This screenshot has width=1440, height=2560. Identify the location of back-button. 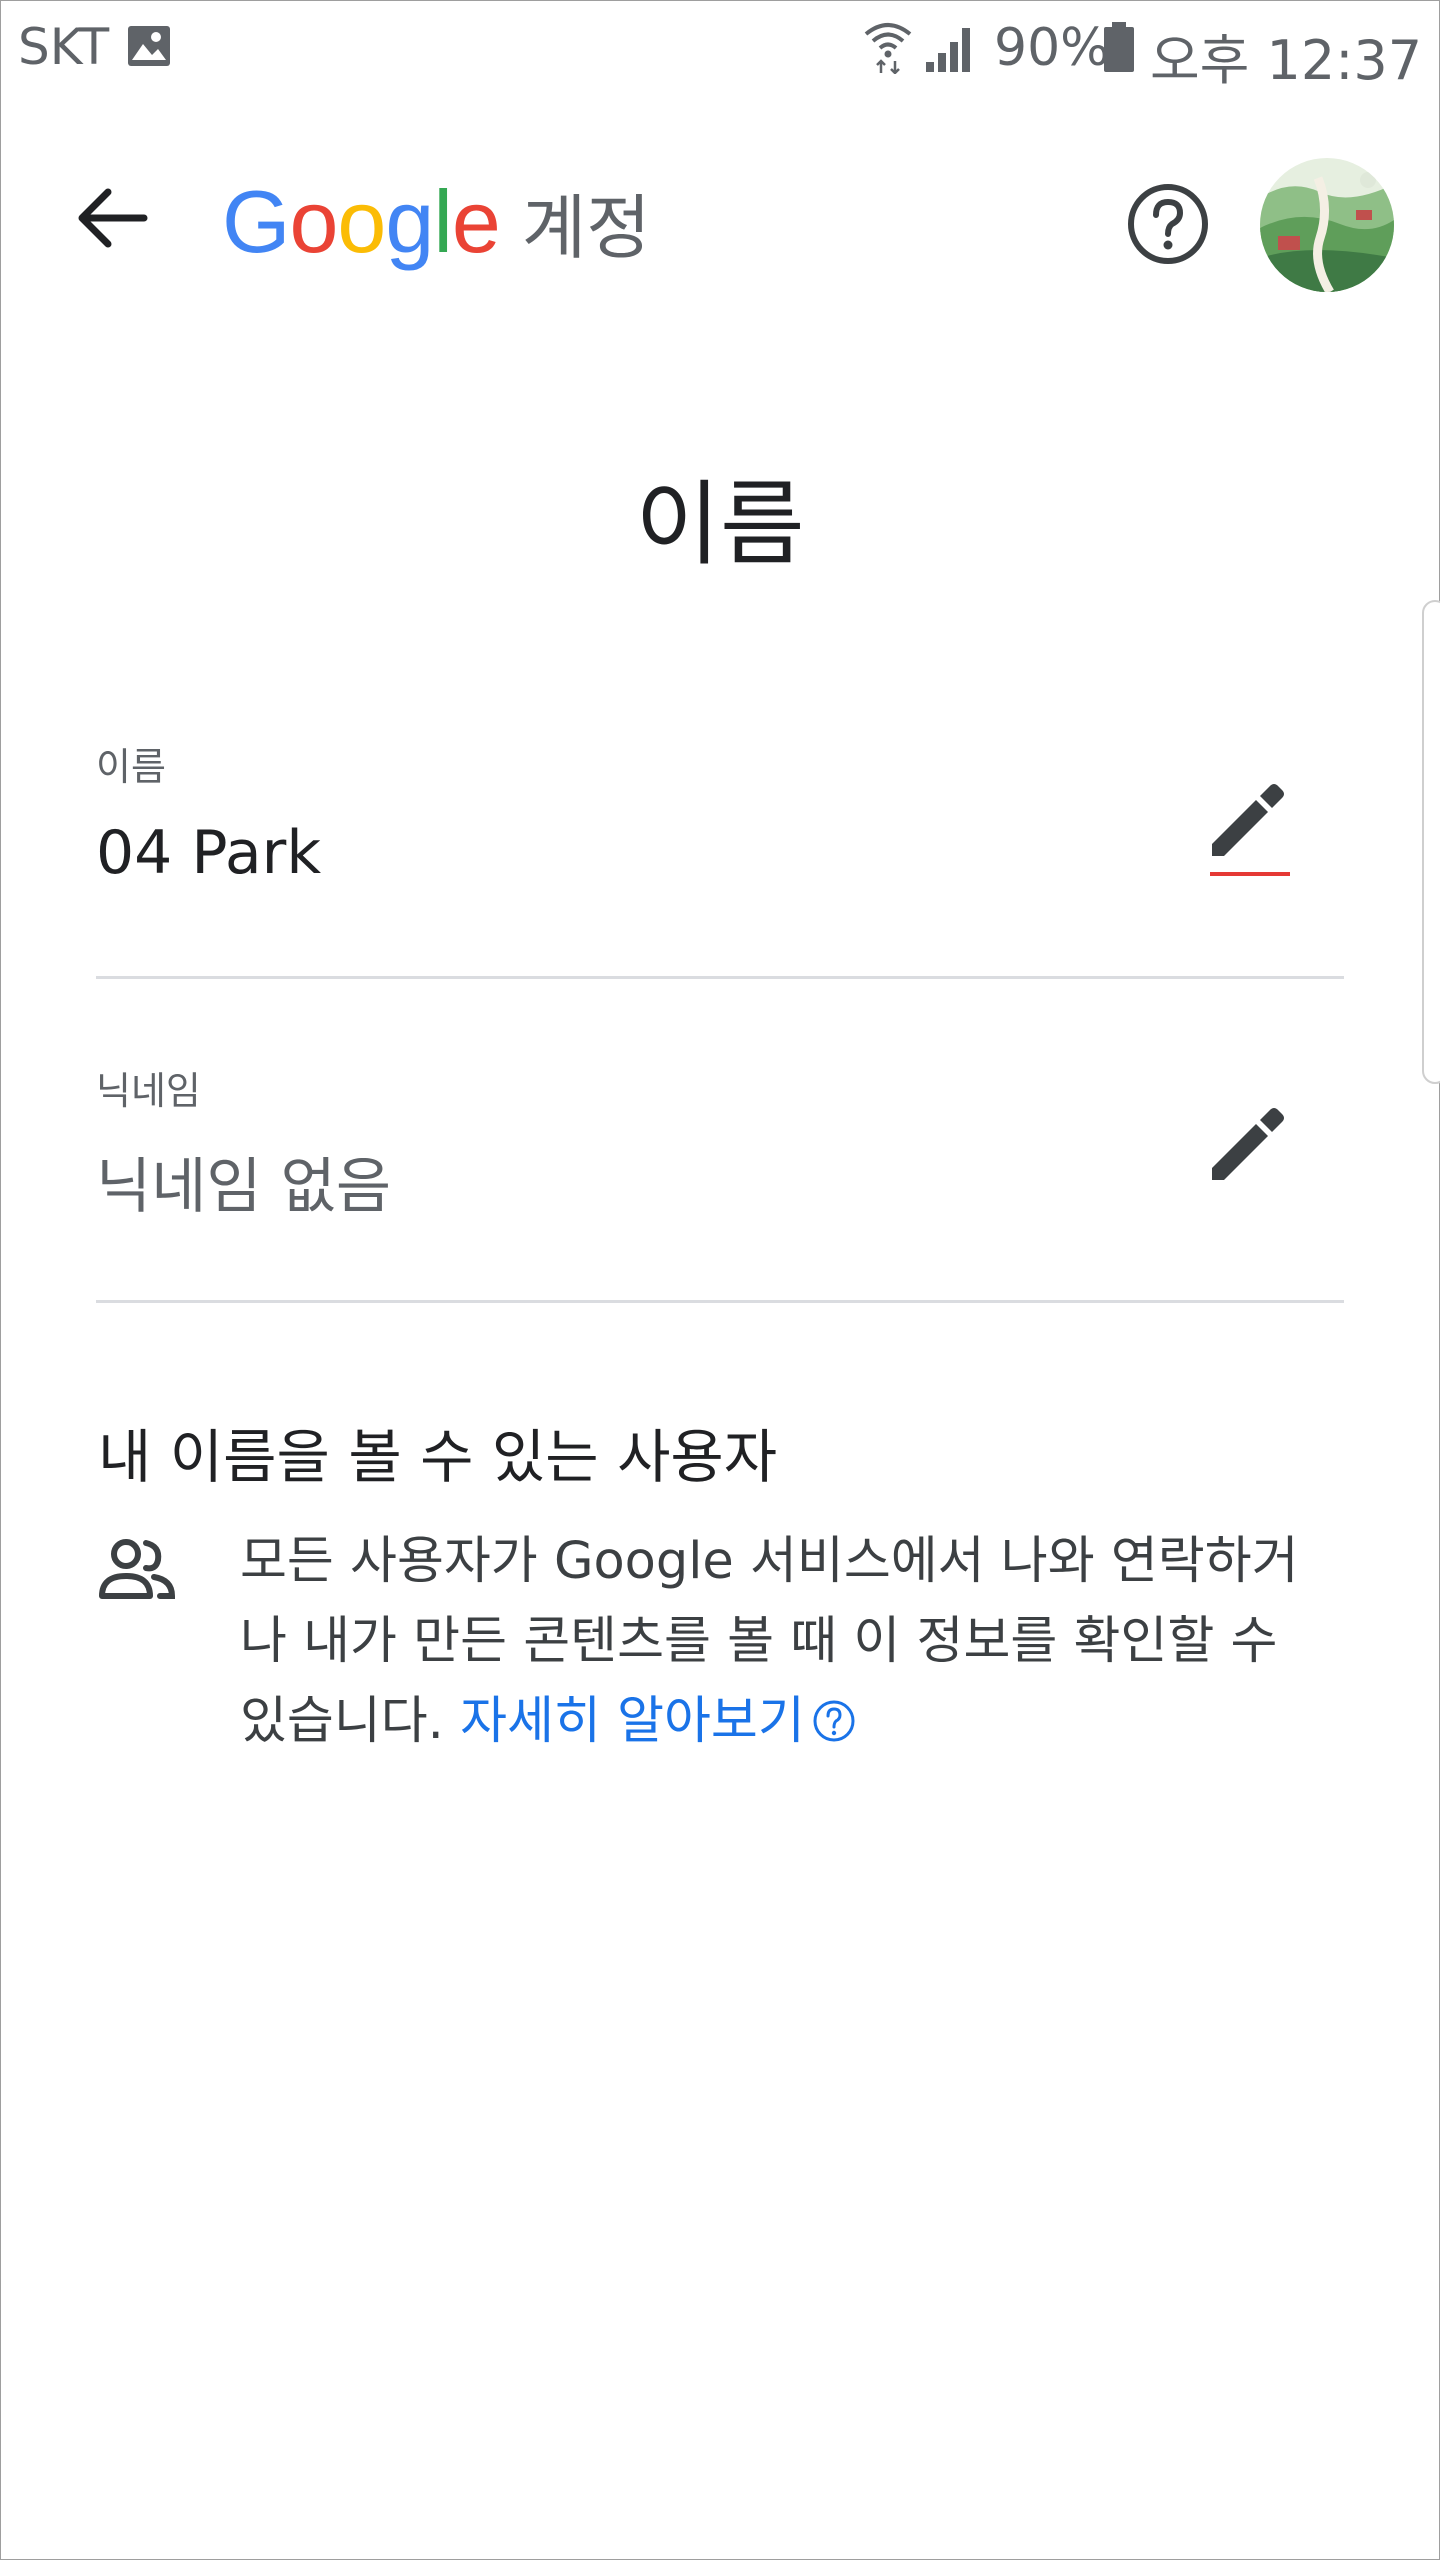
(112, 218).